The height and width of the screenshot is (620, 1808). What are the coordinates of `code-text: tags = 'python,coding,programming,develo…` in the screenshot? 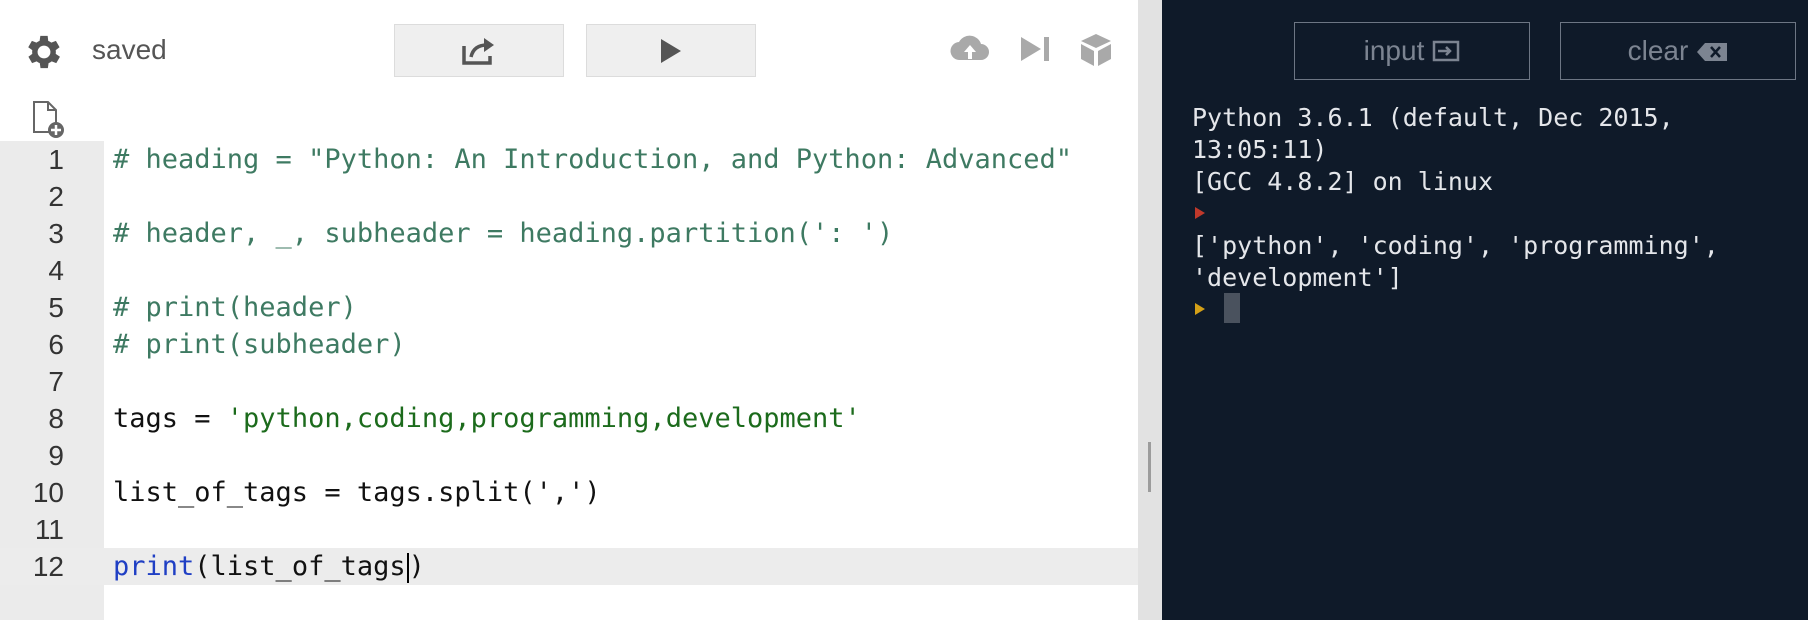 It's located at (487, 418).